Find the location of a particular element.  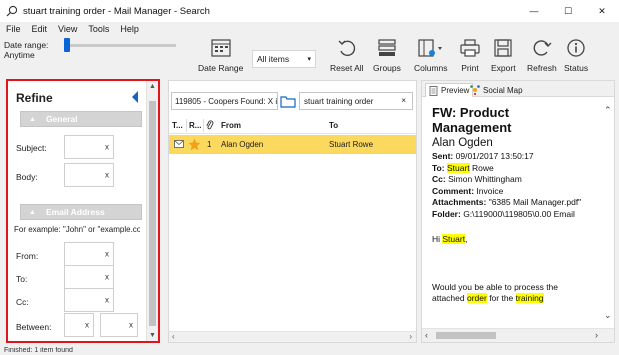

message-count: 1 is located at coordinates (209, 144).